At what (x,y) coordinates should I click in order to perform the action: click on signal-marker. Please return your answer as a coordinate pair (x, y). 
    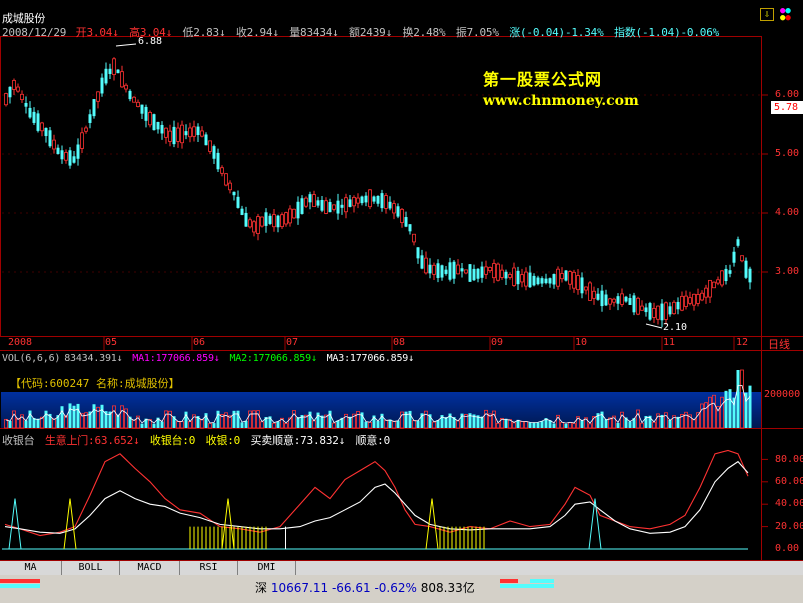
    Looking at the image, I should click on (285, 537).